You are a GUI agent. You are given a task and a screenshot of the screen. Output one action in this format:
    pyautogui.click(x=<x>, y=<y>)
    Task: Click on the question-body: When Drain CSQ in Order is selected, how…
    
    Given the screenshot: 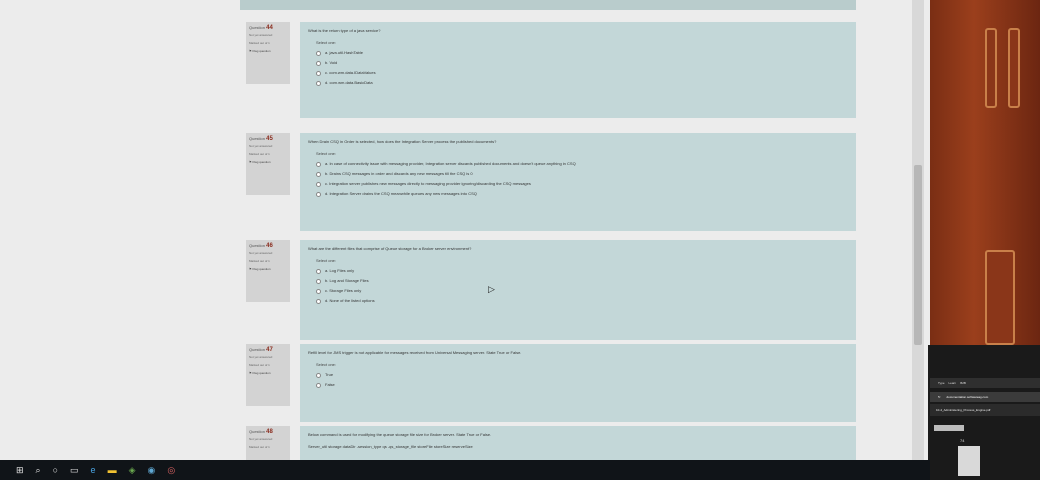 What is the action you would take?
    pyautogui.click(x=578, y=182)
    